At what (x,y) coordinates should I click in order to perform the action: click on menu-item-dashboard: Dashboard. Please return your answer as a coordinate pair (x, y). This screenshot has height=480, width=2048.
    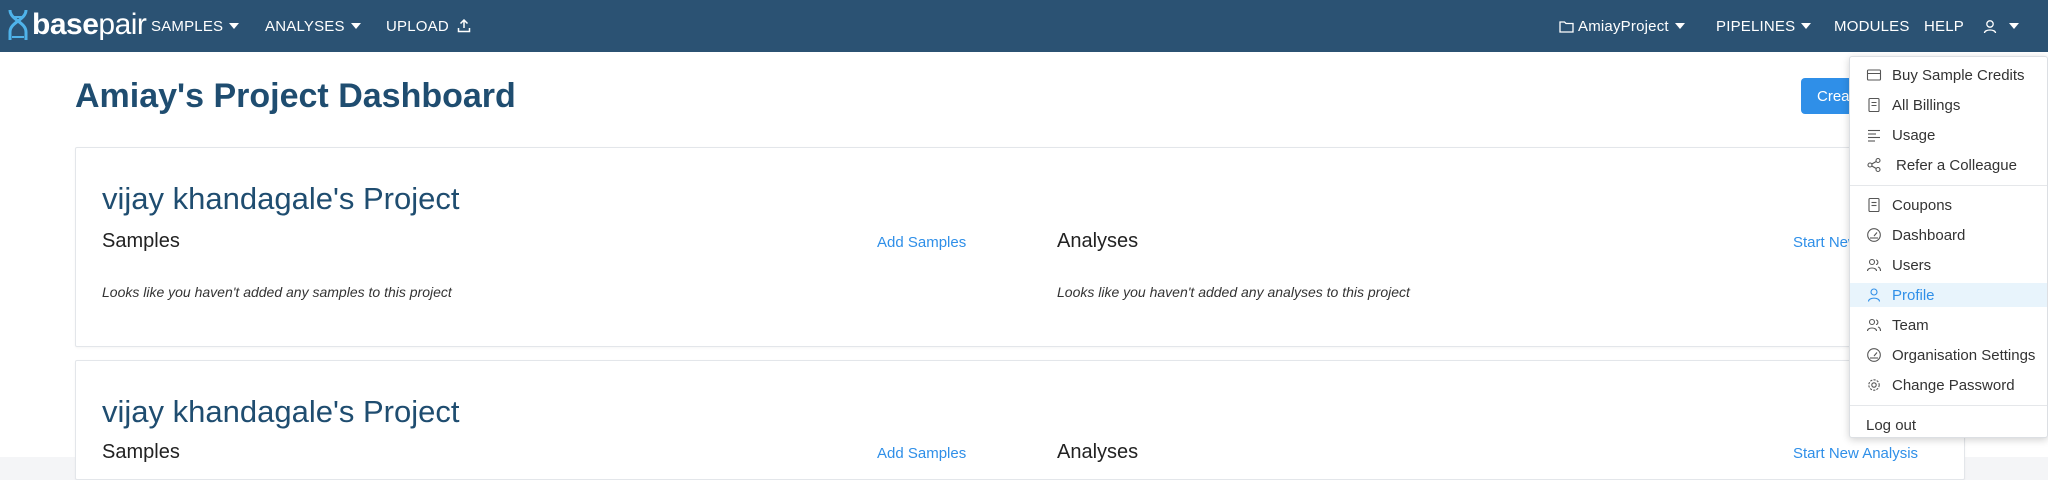
    Looking at the image, I should click on (1948, 235).